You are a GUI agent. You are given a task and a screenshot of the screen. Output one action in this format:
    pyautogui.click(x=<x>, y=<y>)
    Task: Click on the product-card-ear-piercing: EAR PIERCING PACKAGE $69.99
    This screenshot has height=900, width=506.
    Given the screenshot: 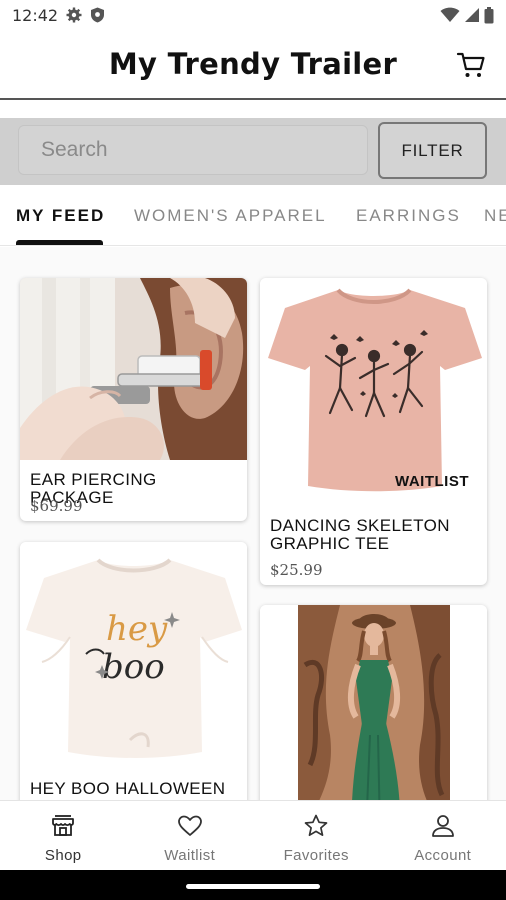 What is the action you would take?
    pyautogui.click(x=133, y=399)
    